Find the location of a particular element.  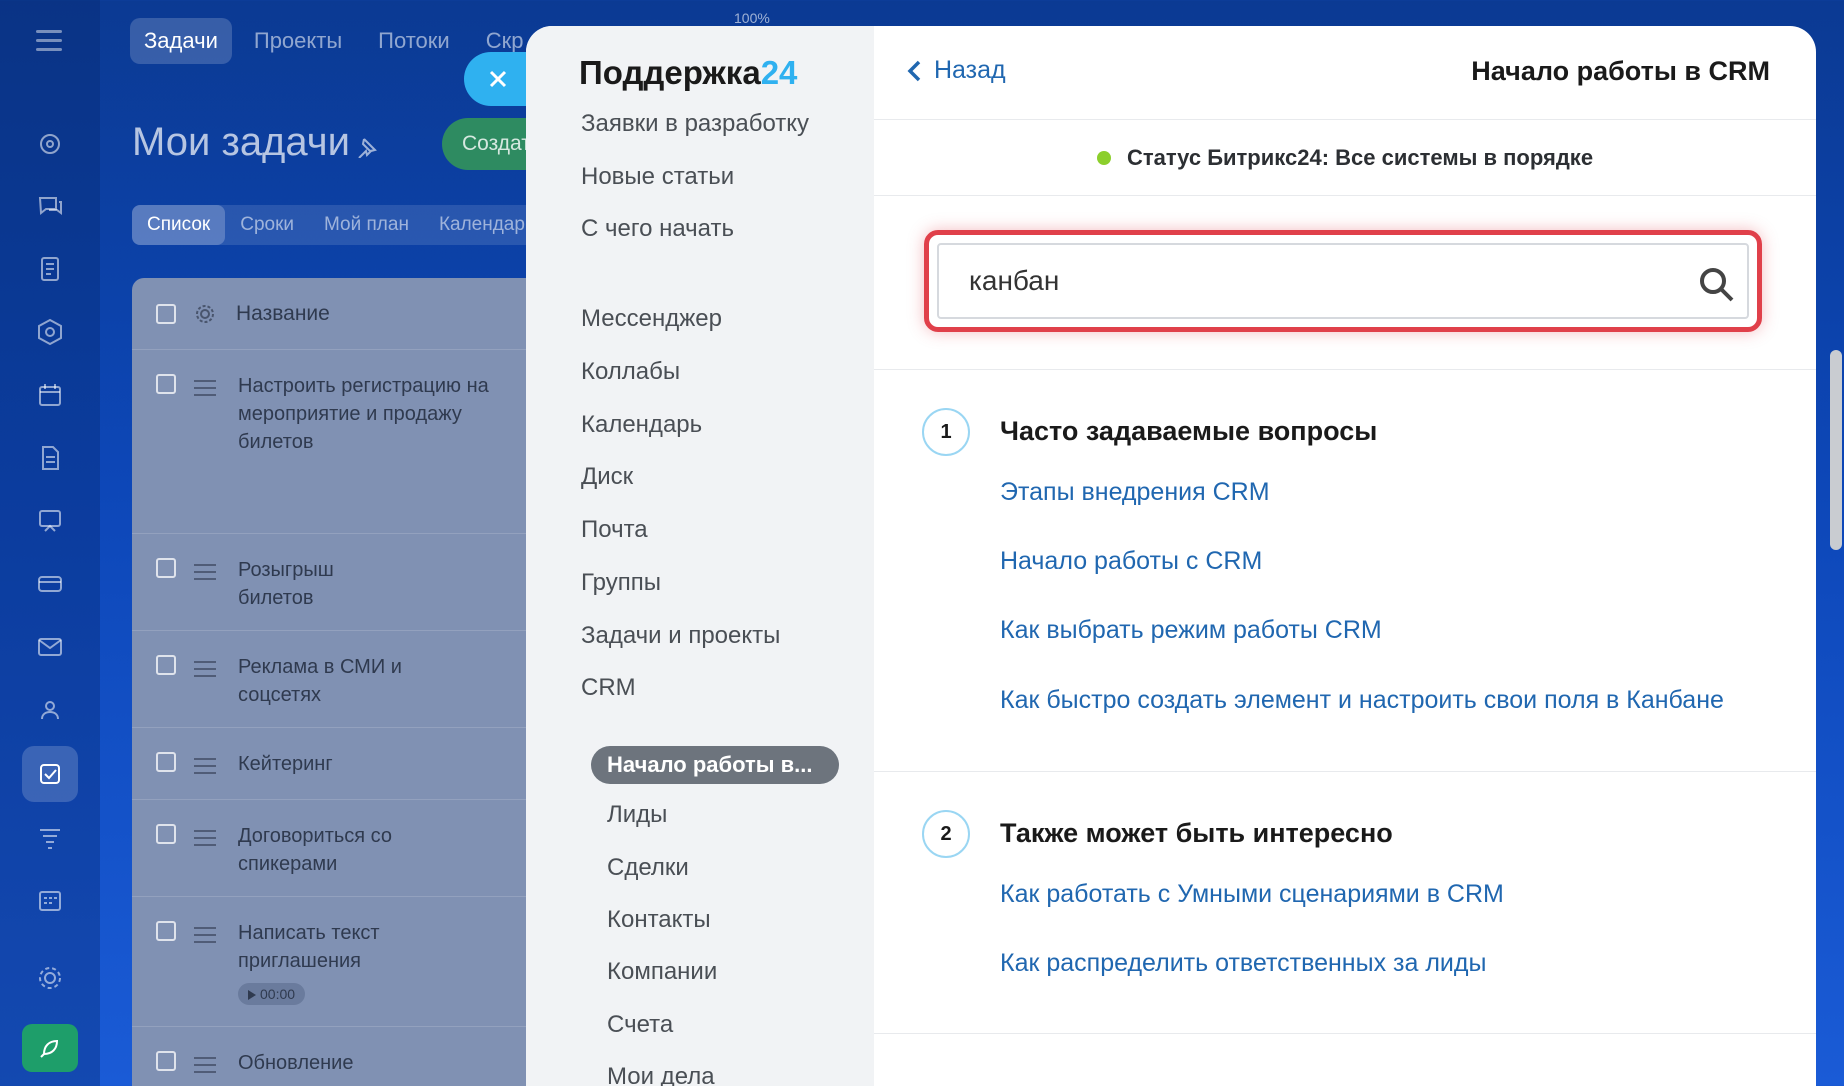

nav-item-messenger: Мессенджер is located at coordinates (651, 319).